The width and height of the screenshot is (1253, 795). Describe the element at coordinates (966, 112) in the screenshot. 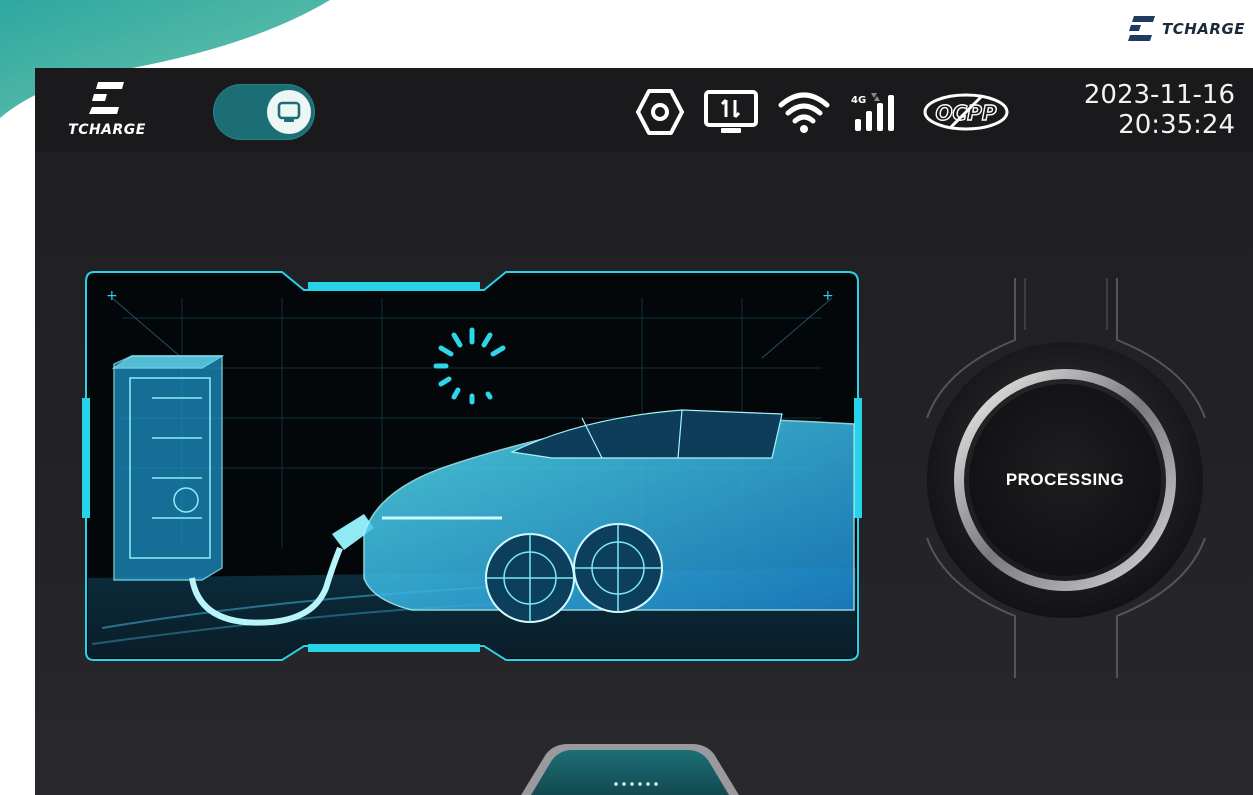

I see `ocpp-disconnected-icon: OCPP` at that location.